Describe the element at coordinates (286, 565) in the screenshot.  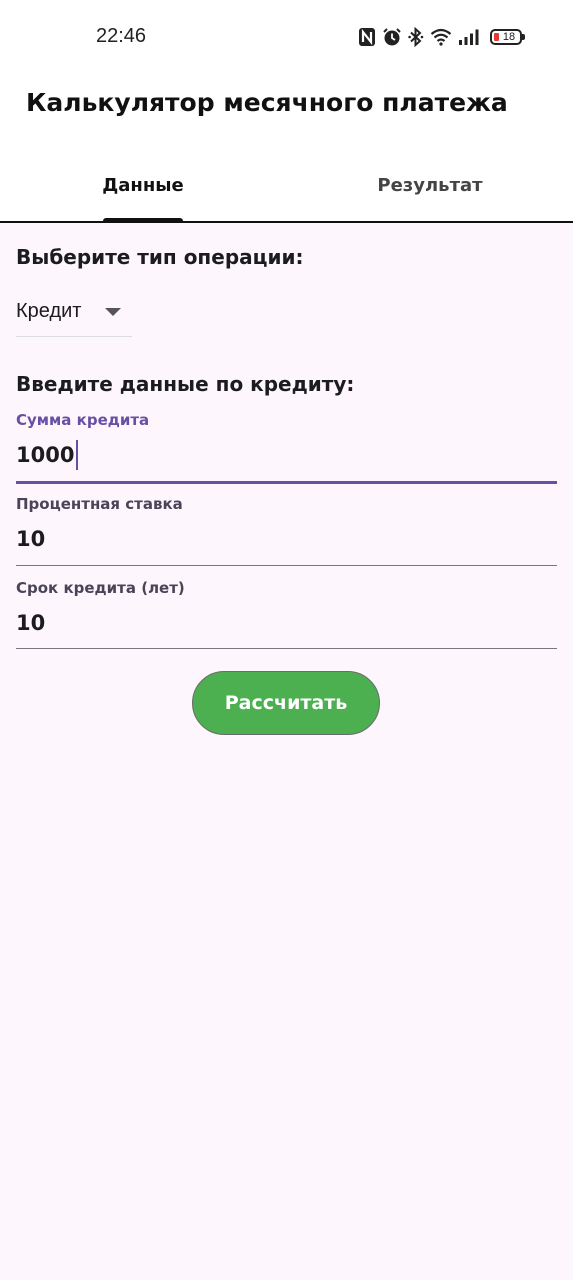
I see `interest-rate-underline` at that location.